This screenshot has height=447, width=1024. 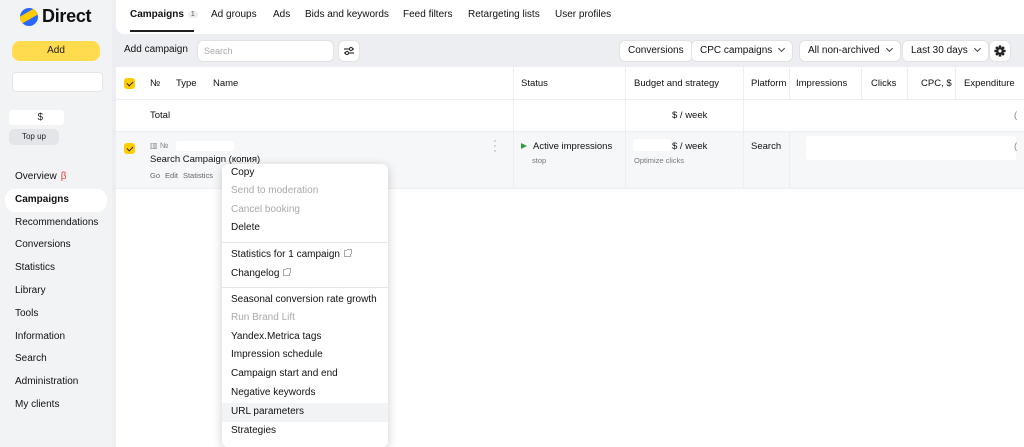 What do you see at coordinates (656, 51) in the screenshot?
I see `conversions-button: Conversions` at bounding box center [656, 51].